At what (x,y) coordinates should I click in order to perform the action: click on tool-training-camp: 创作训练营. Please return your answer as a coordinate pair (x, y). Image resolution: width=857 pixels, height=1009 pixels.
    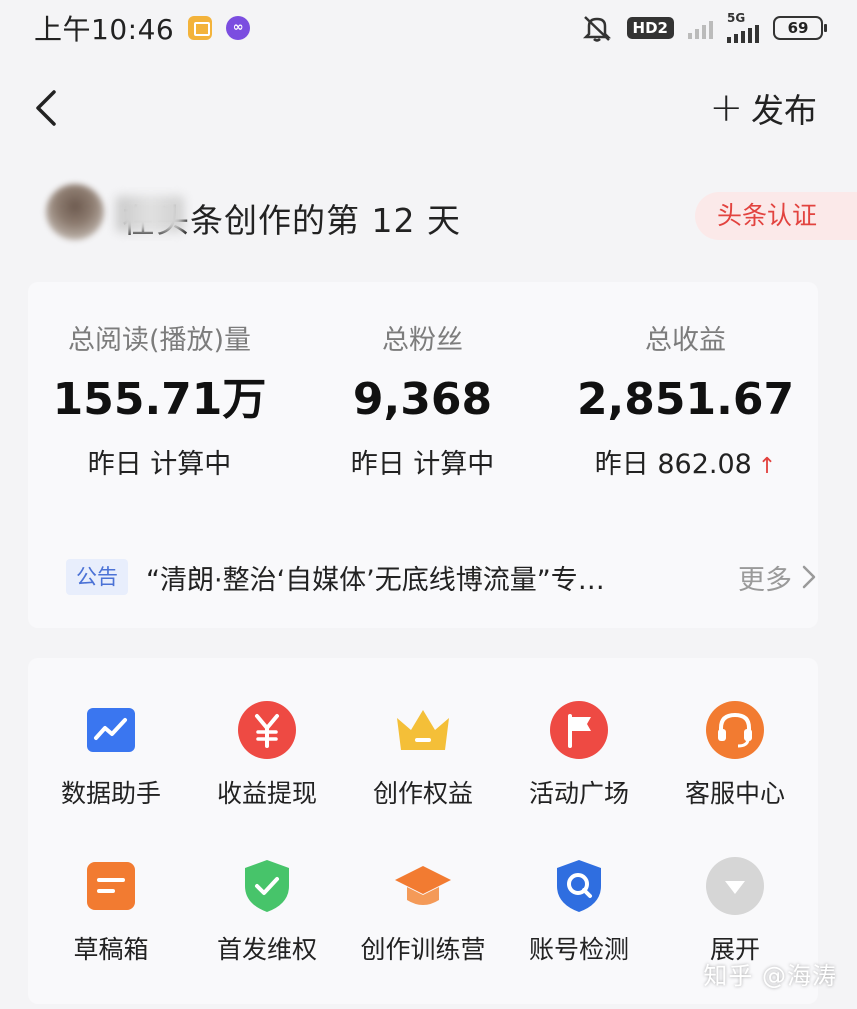
    Looking at the image, I should click on (423, 921).